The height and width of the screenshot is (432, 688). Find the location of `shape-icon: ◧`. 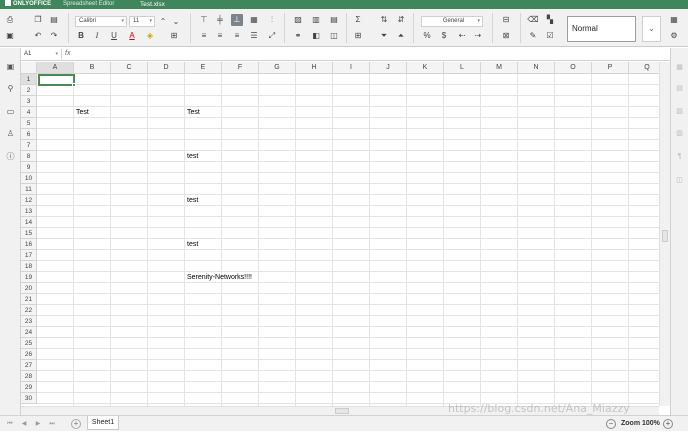

shape-icon: ◧ is located at coordinates (316, 36).